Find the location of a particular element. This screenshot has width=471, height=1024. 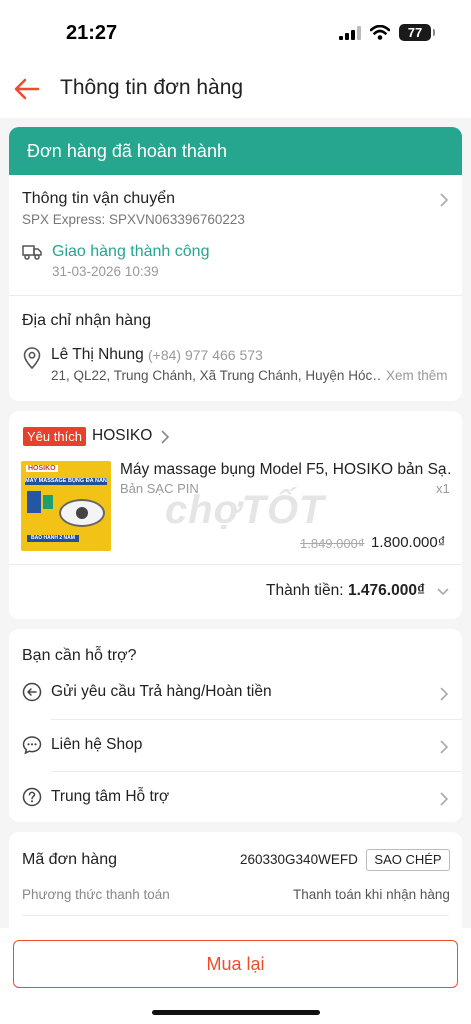

battery-icon: 77 is located at coordinates (417, 32).